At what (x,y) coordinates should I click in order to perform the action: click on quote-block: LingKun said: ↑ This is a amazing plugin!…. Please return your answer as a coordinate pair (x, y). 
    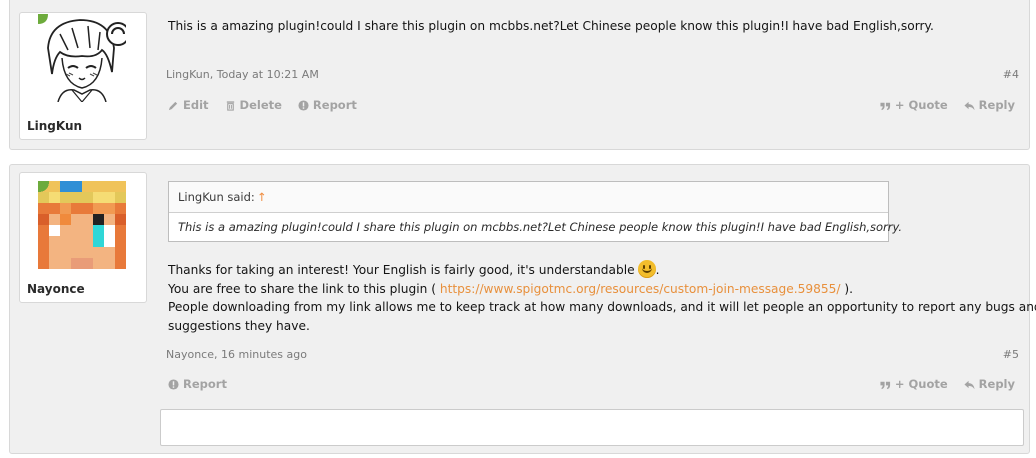
    Looking at the image, I should click on (535, 211).